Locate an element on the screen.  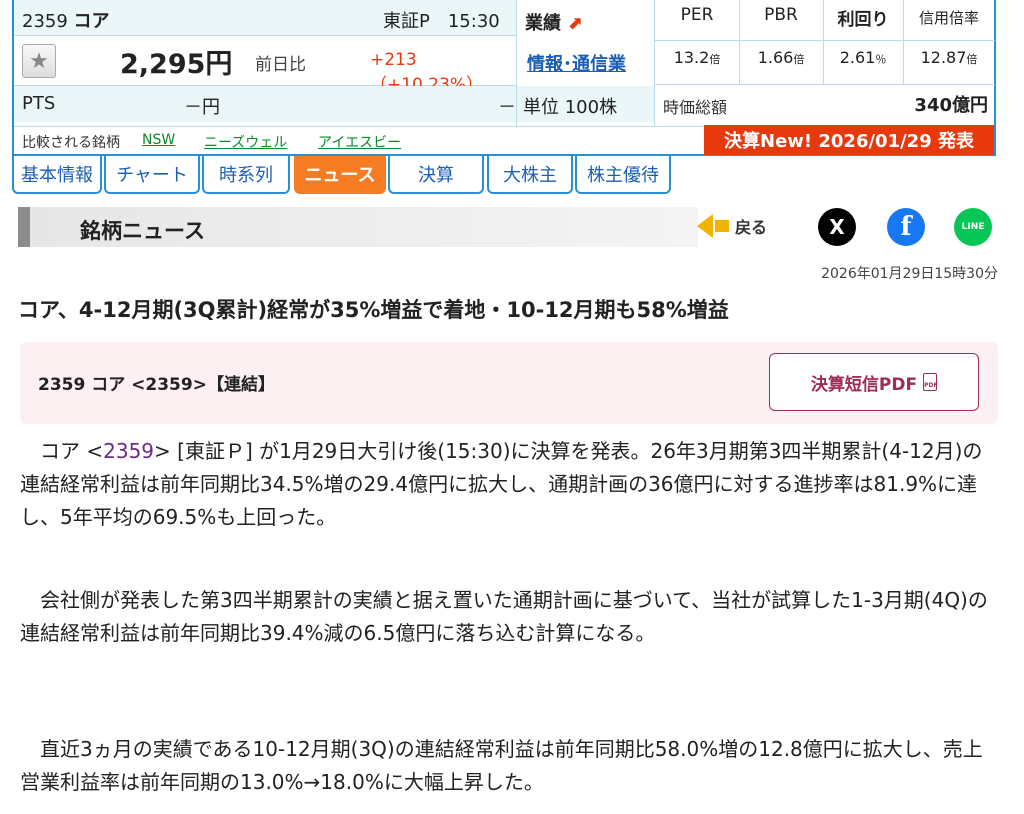
back-label: 戻る is located at coordinates (751, 227).